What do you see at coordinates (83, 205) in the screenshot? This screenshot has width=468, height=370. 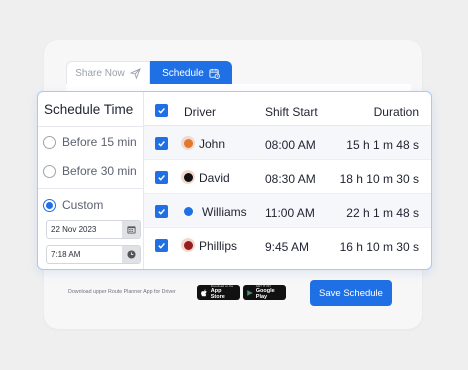 I see `radio-label: Custom` at bounding box center [83, 205].